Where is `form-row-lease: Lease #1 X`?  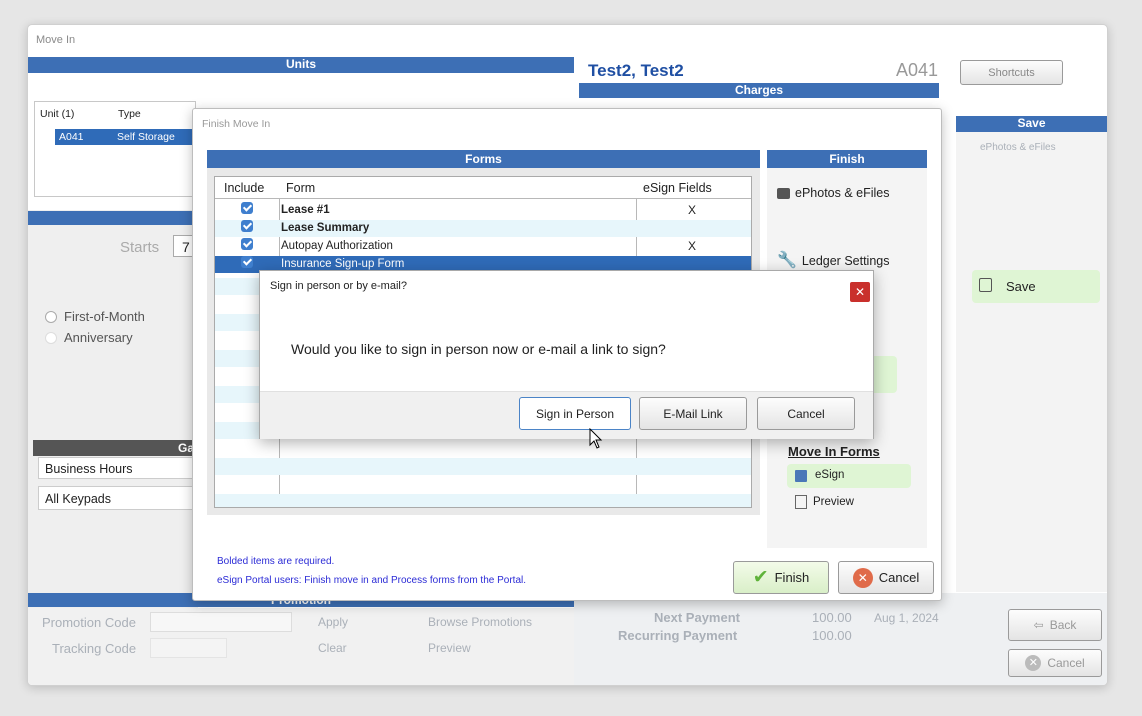
form-row-lease: Lease #1 X is located at coordinates (483, 210).